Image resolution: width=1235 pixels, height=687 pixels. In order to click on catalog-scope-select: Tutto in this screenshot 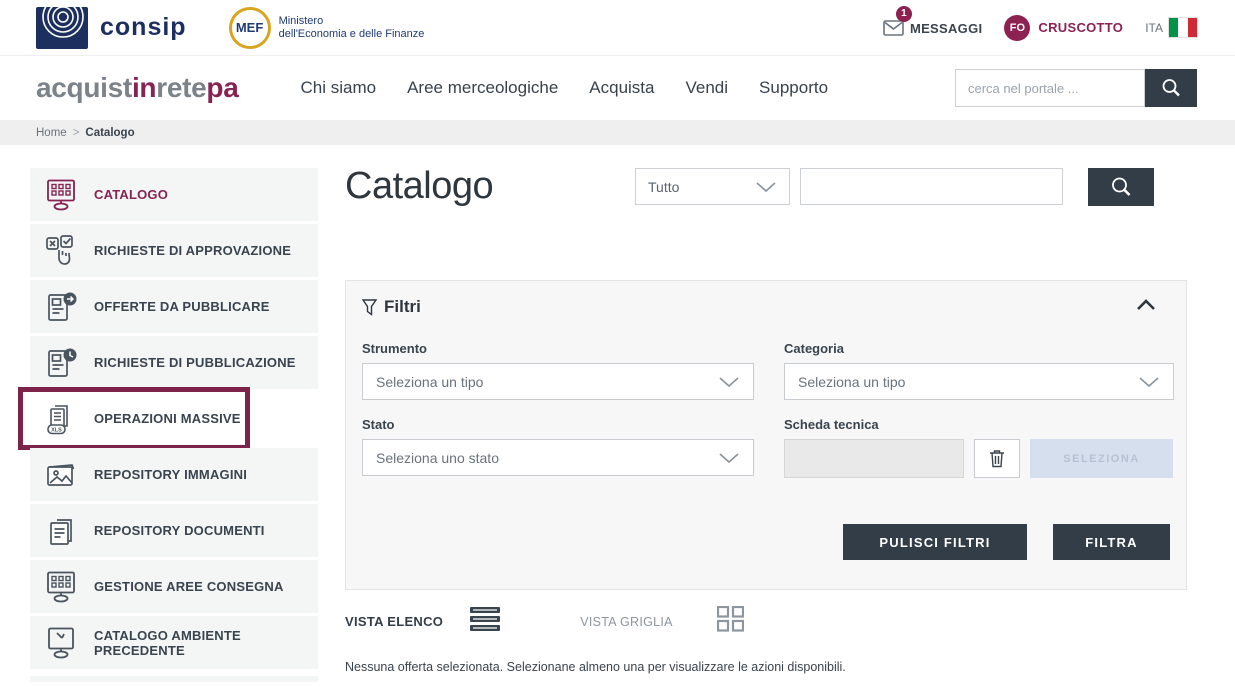, I will do `click(712, 186)`.